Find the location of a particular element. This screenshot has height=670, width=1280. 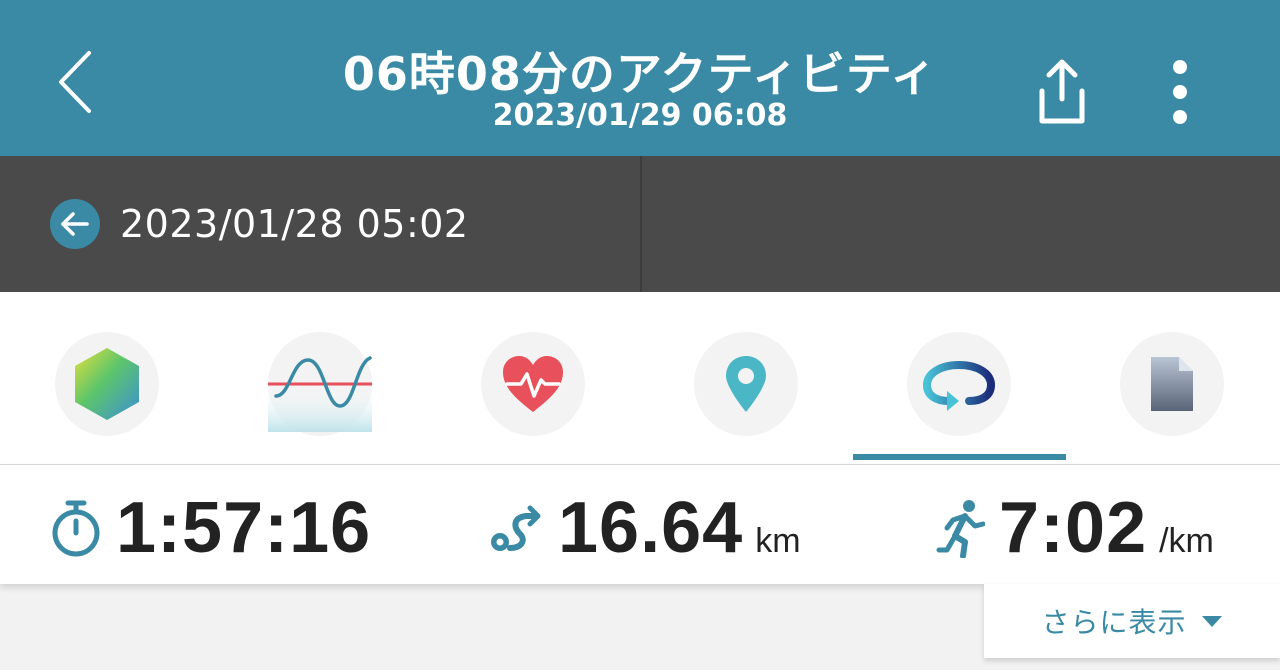

heart-rate-icon is located at coordinates (533, 384).